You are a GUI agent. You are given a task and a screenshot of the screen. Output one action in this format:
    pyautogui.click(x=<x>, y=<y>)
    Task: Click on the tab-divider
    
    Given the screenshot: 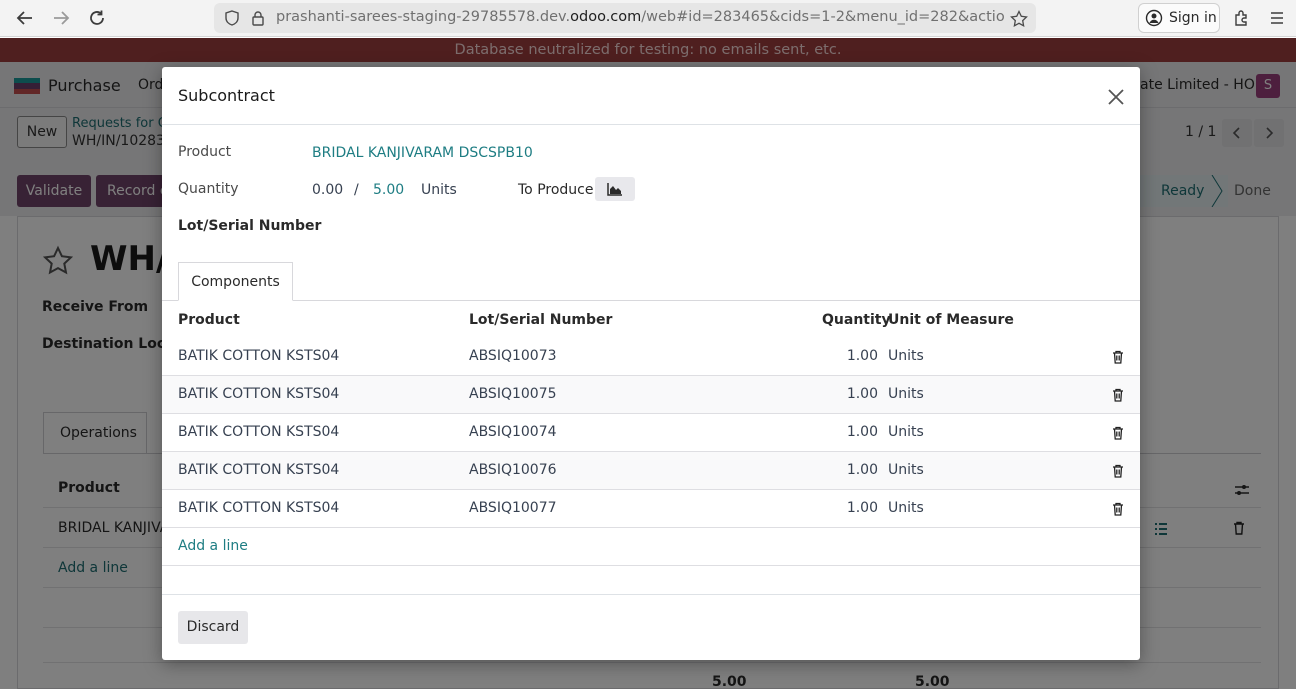 What is the action you would take?
    pyautogui.click(x=651, y=300)
    